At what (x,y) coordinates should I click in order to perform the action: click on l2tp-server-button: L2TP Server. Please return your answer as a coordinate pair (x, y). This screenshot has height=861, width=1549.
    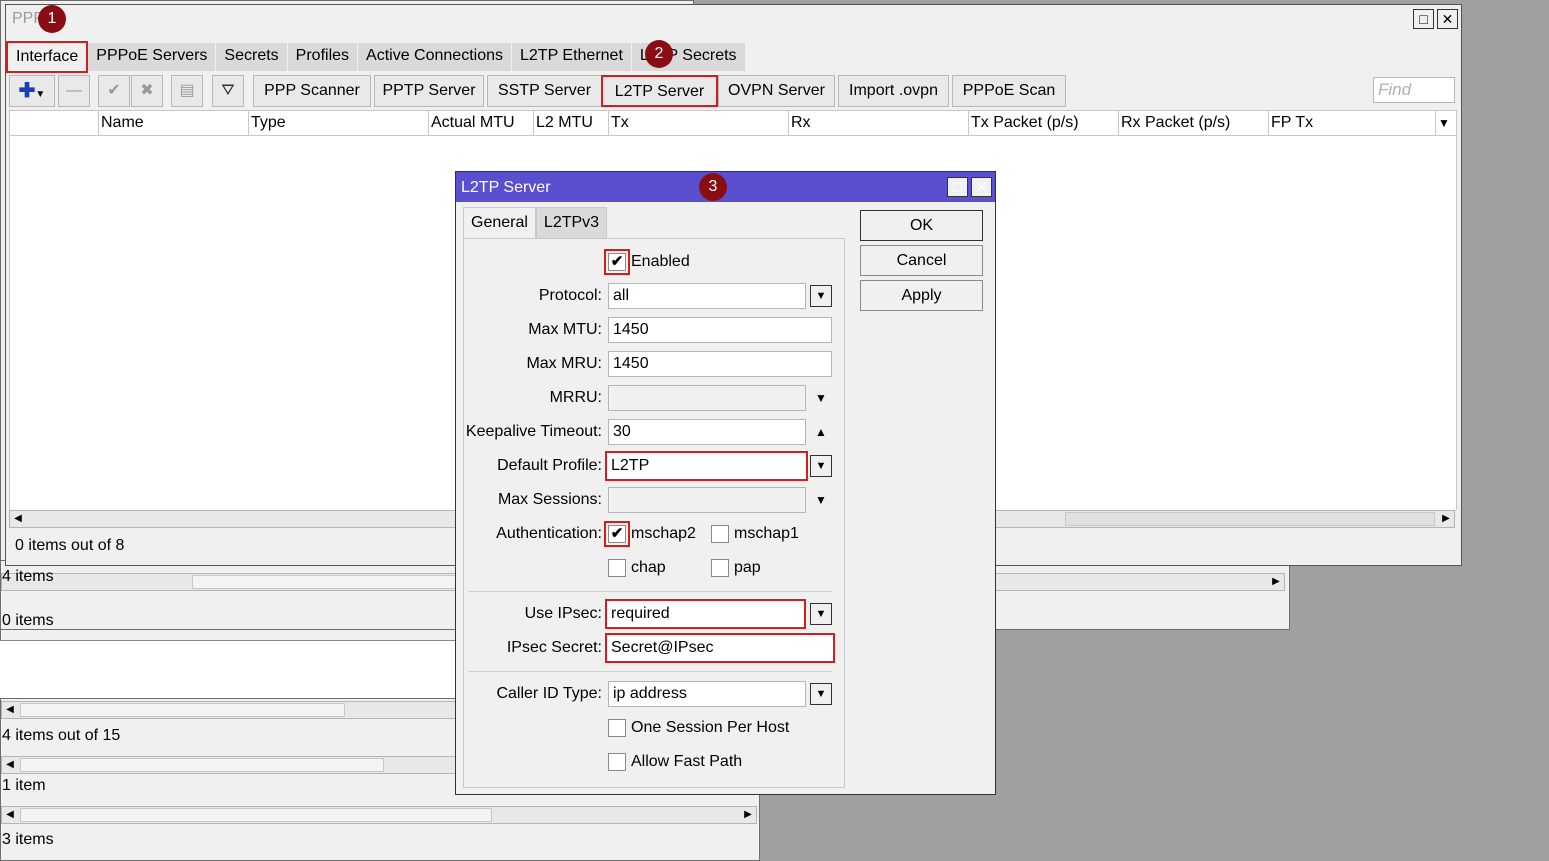
    Looking at the image, I should click on (659, 91).